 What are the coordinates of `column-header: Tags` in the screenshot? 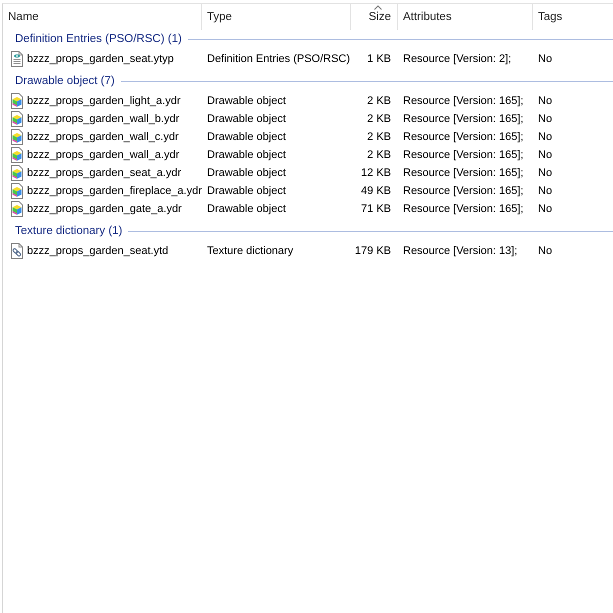 It's located at (573, 17).